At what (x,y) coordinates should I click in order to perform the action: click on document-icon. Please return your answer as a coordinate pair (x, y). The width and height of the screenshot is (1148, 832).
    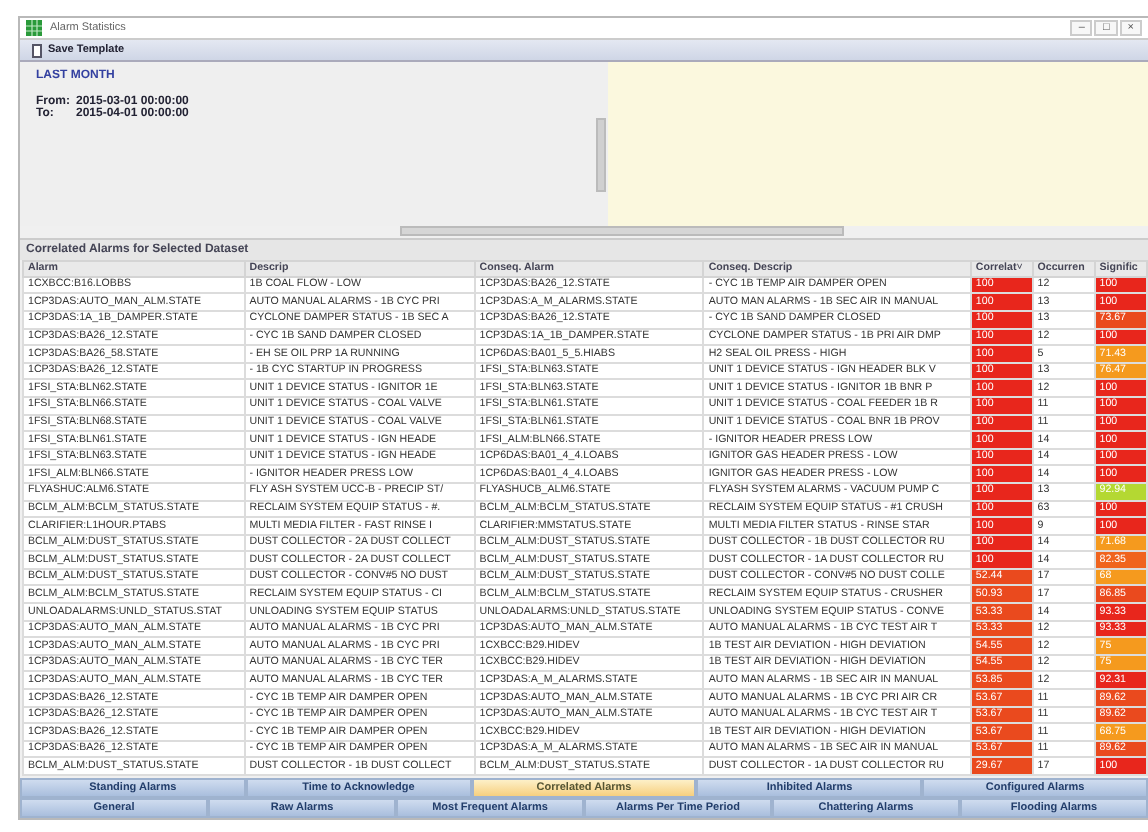
    Looking at the image, I should click on (37, 50).